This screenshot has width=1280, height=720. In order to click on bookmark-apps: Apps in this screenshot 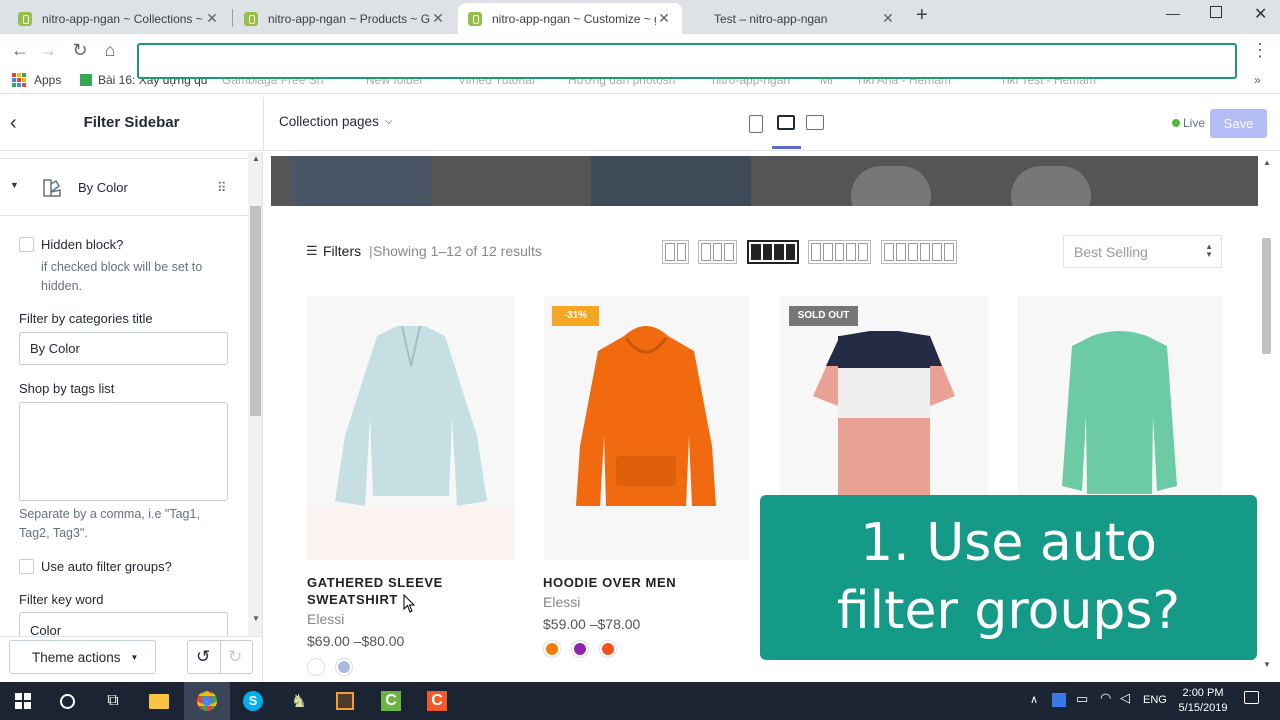, I will do `click(36, 80)`.